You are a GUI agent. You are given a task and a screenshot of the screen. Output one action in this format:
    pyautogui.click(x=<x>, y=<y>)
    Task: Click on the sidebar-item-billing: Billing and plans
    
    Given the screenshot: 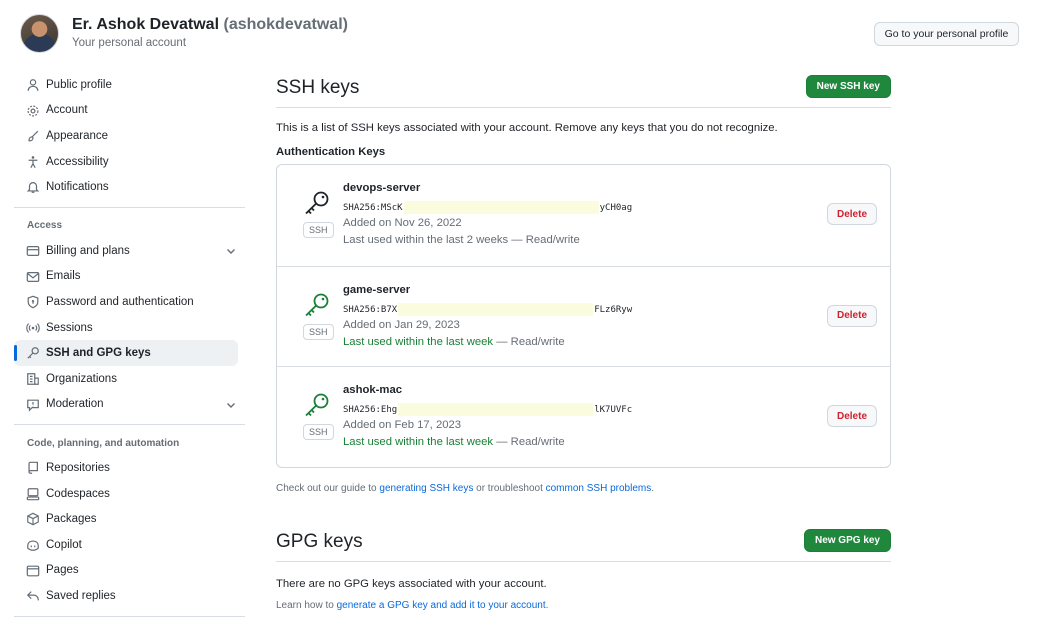 What is the action you would take?
    pyautogui.click(x=129, y=251)
    